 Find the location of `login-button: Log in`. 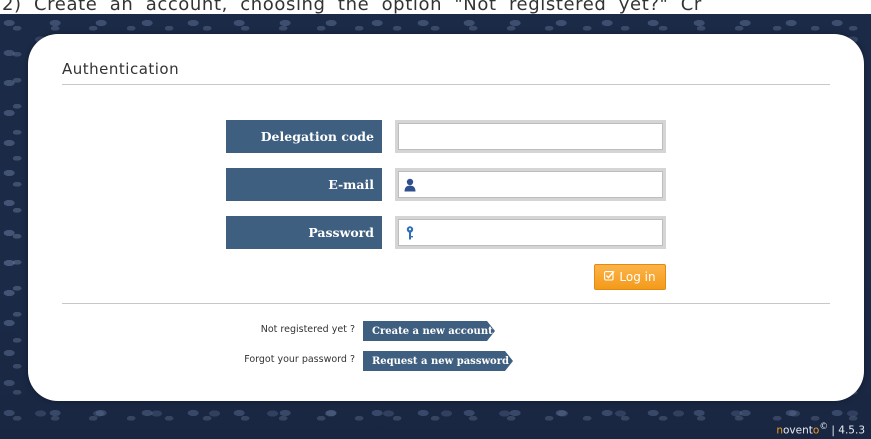

login-button: Log in is located at coordinates (630, 277).